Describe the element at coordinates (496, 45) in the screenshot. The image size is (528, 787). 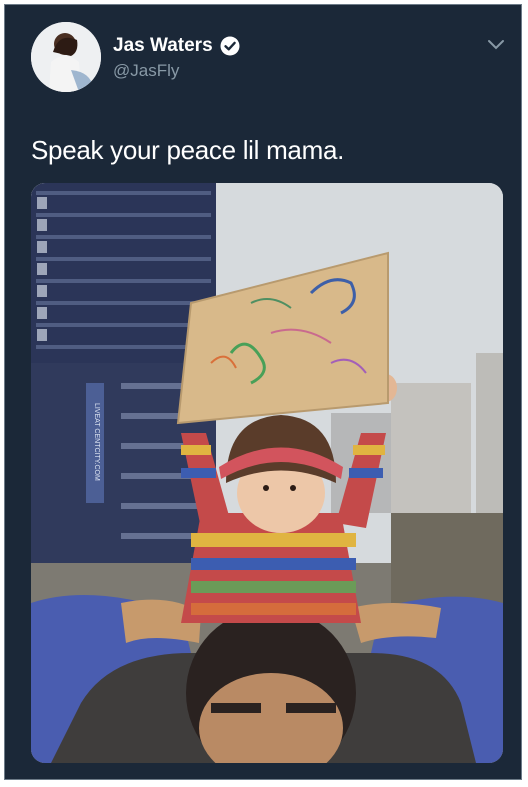
I see `chevron-down-icon` at that location.